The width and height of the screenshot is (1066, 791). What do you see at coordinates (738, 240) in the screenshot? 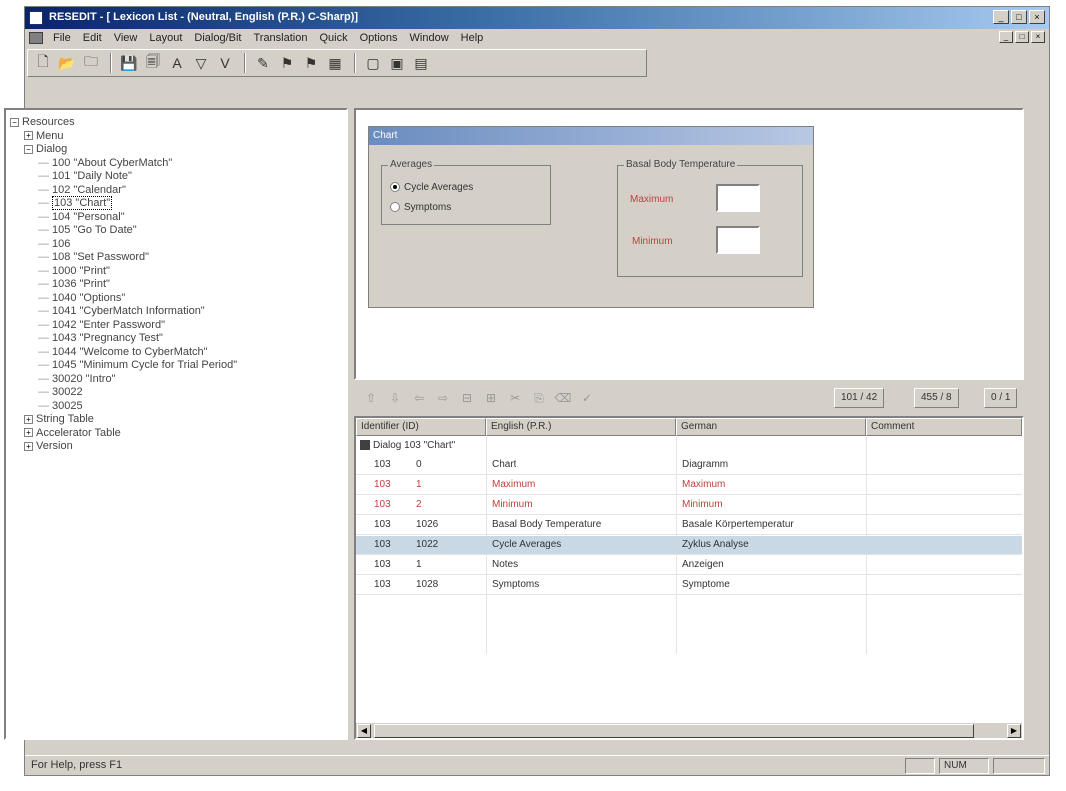
I see `minimum-field` at bounding box center [738, 240].